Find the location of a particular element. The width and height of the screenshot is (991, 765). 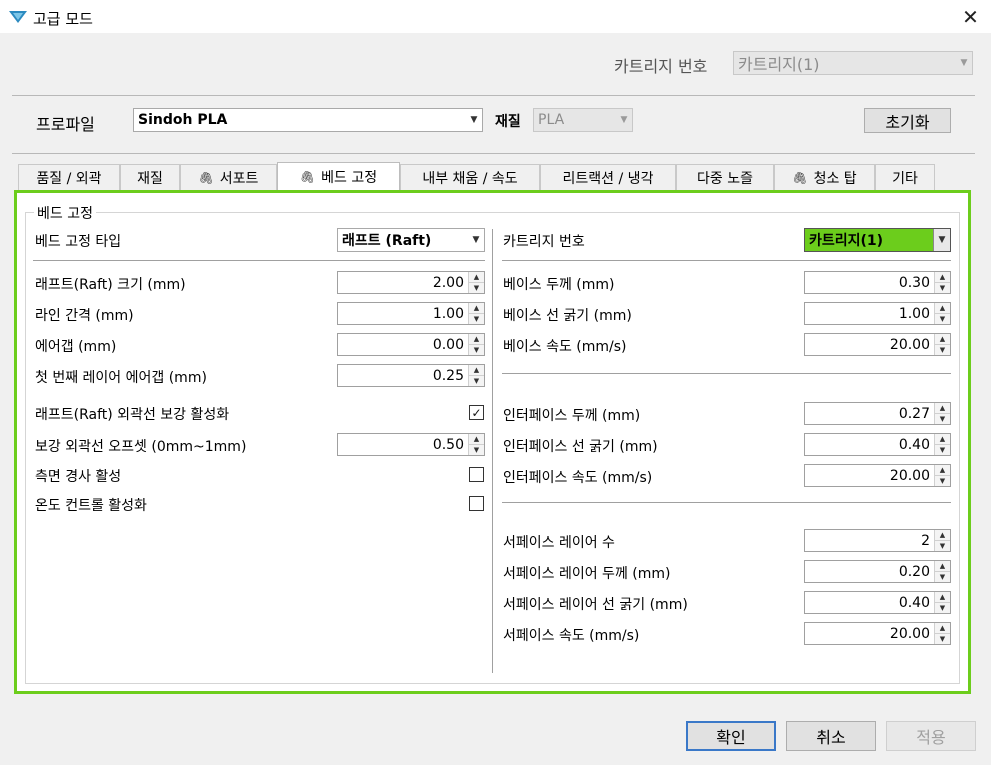

tab-quality: 품질 / 외곽 is located at coordinates (69, 177).